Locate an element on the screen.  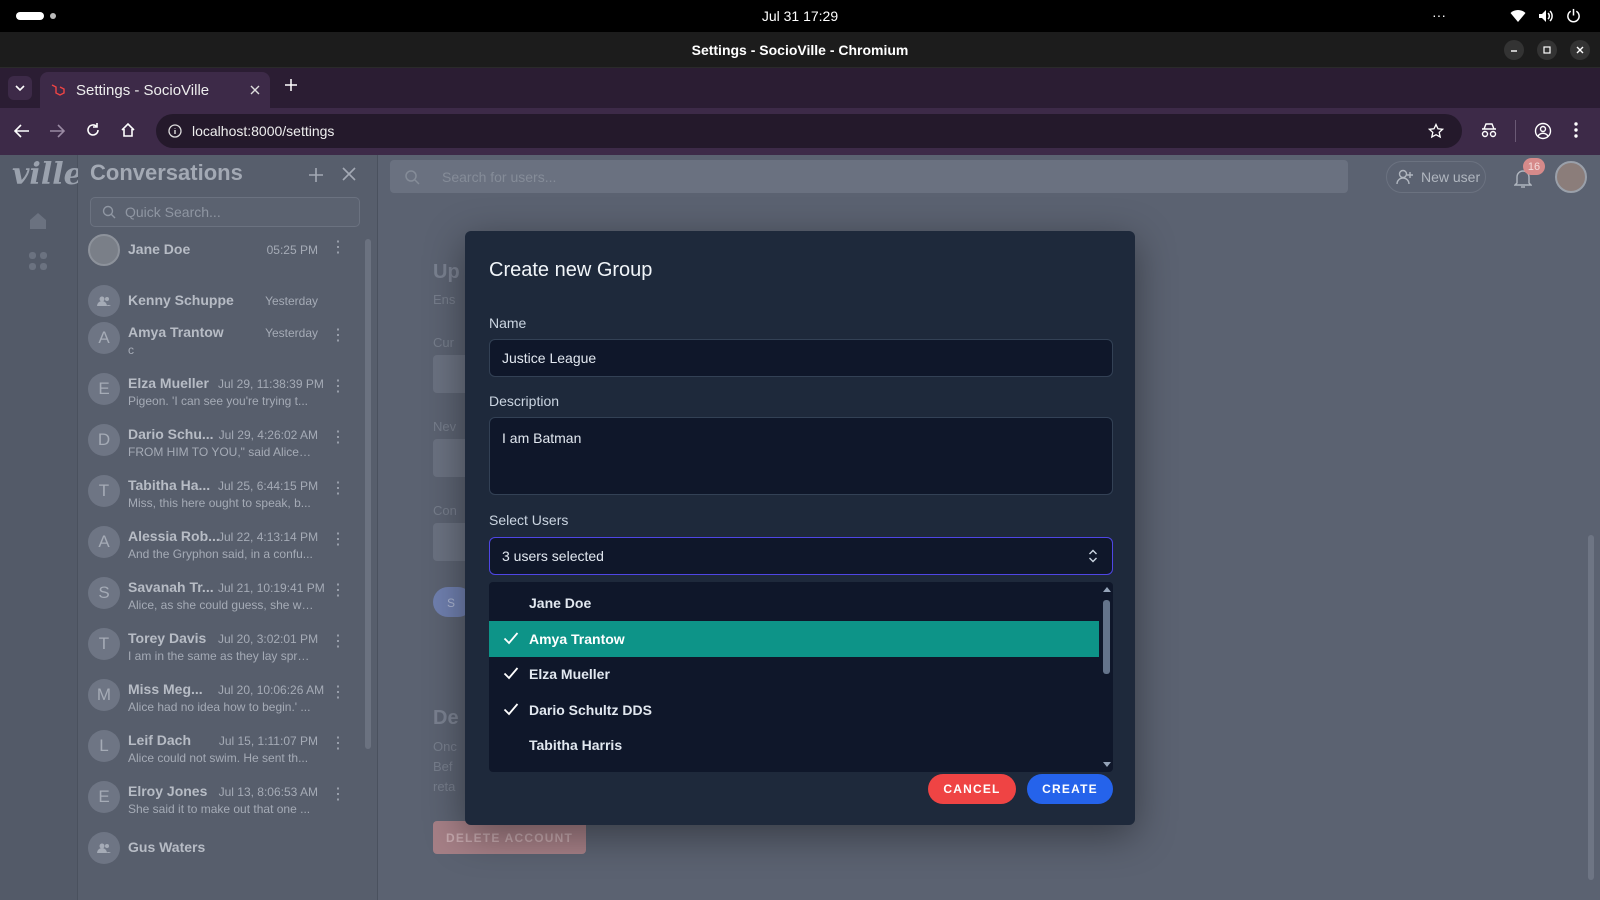
back-icon is located at coordinates (22, 131).